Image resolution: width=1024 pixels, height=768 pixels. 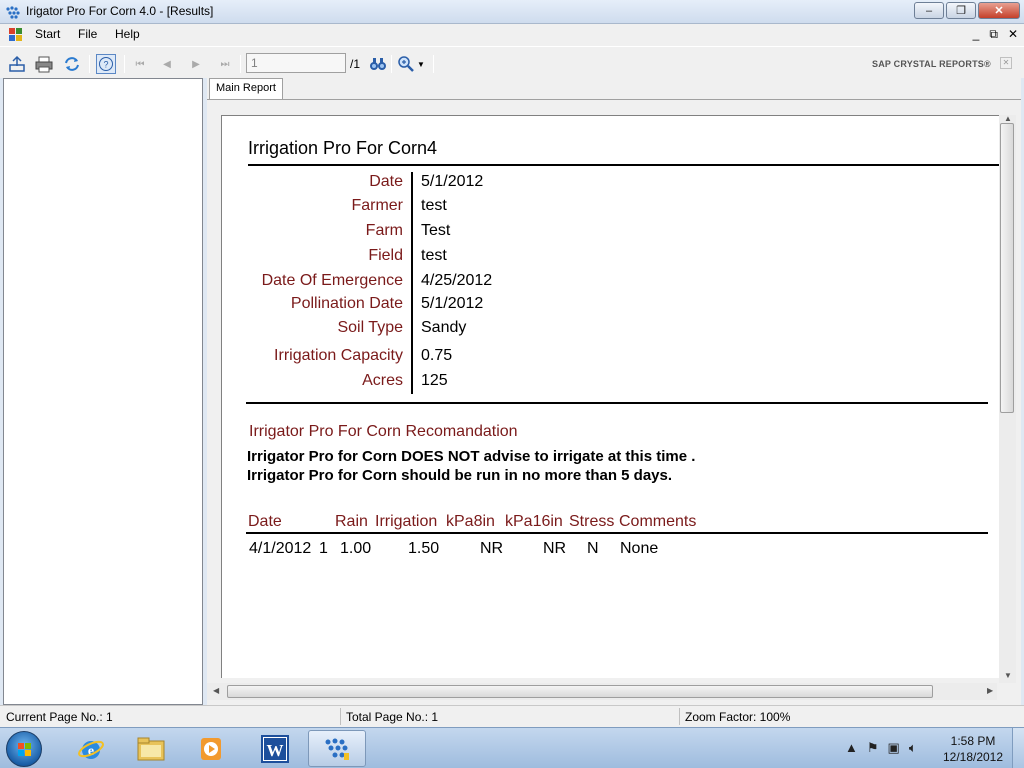 What do you see at coordinates (151, 748) in the screenshot?
I see `file-explorer-taskbar-icon` at bounding box center [151, 748].